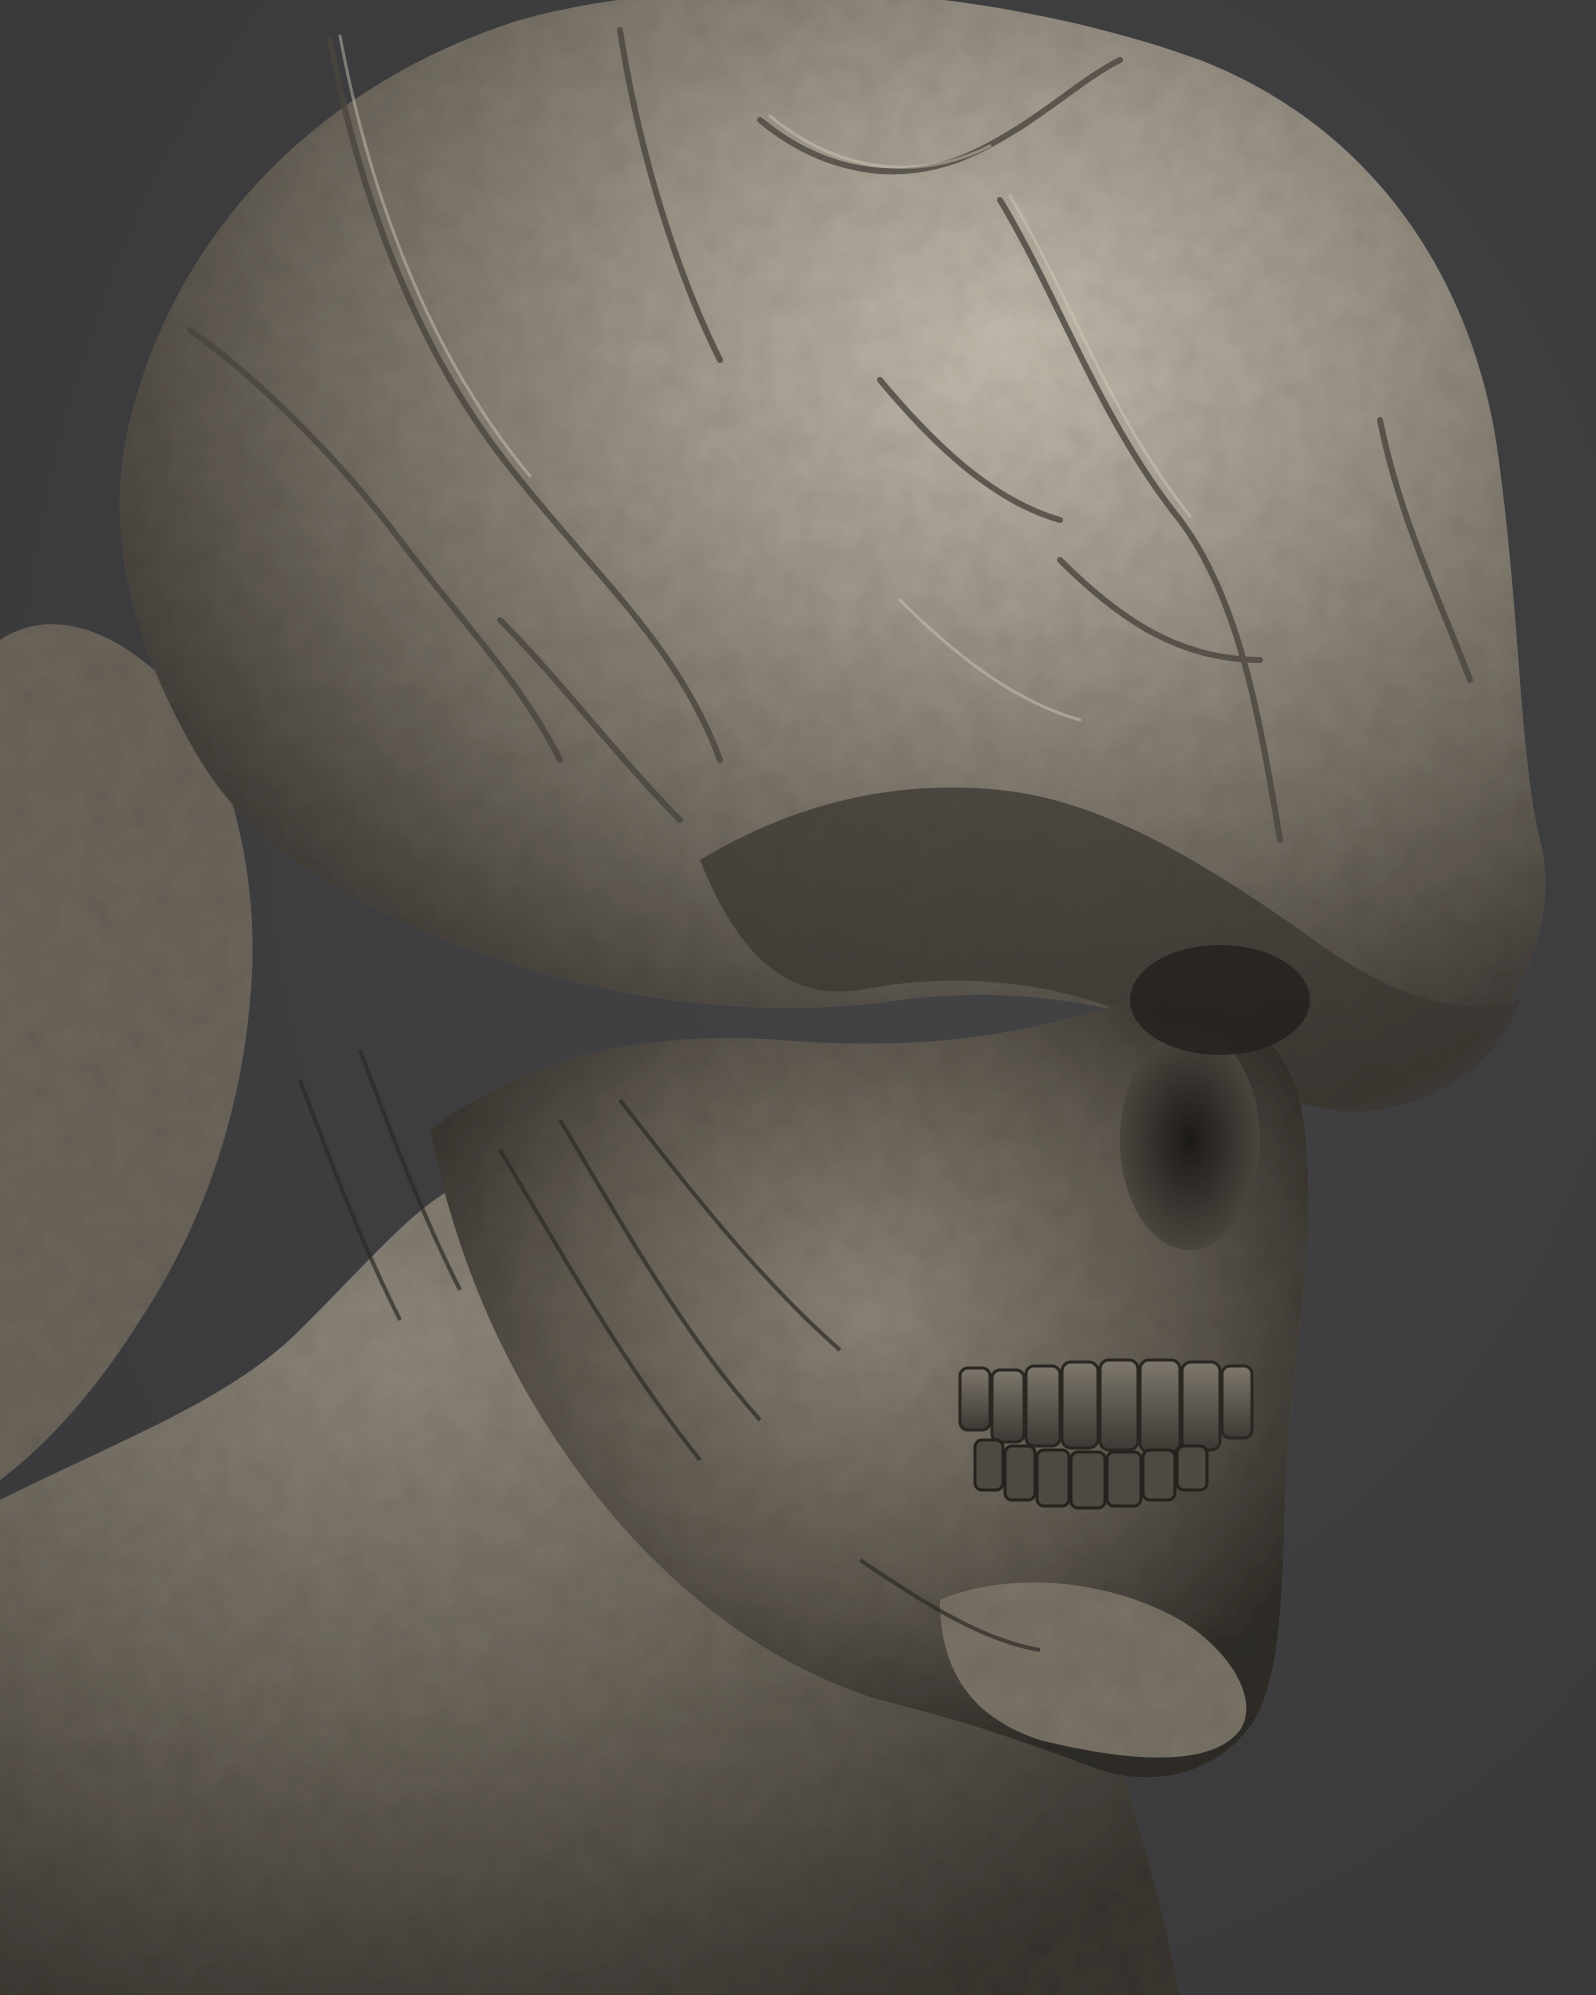  What do you see at coordinates (1106, 1406) in the screenshot?
I see `upper-teeth` at bounding box center [1106, 1406].